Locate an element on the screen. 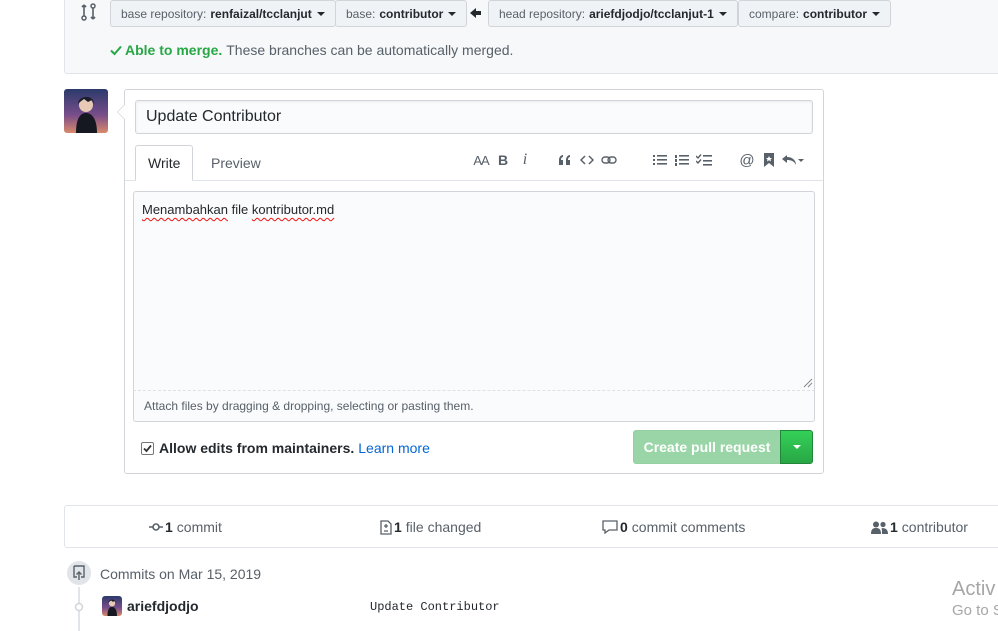  markdown-toolbar-insert-group is located at coordinates (587, 160).